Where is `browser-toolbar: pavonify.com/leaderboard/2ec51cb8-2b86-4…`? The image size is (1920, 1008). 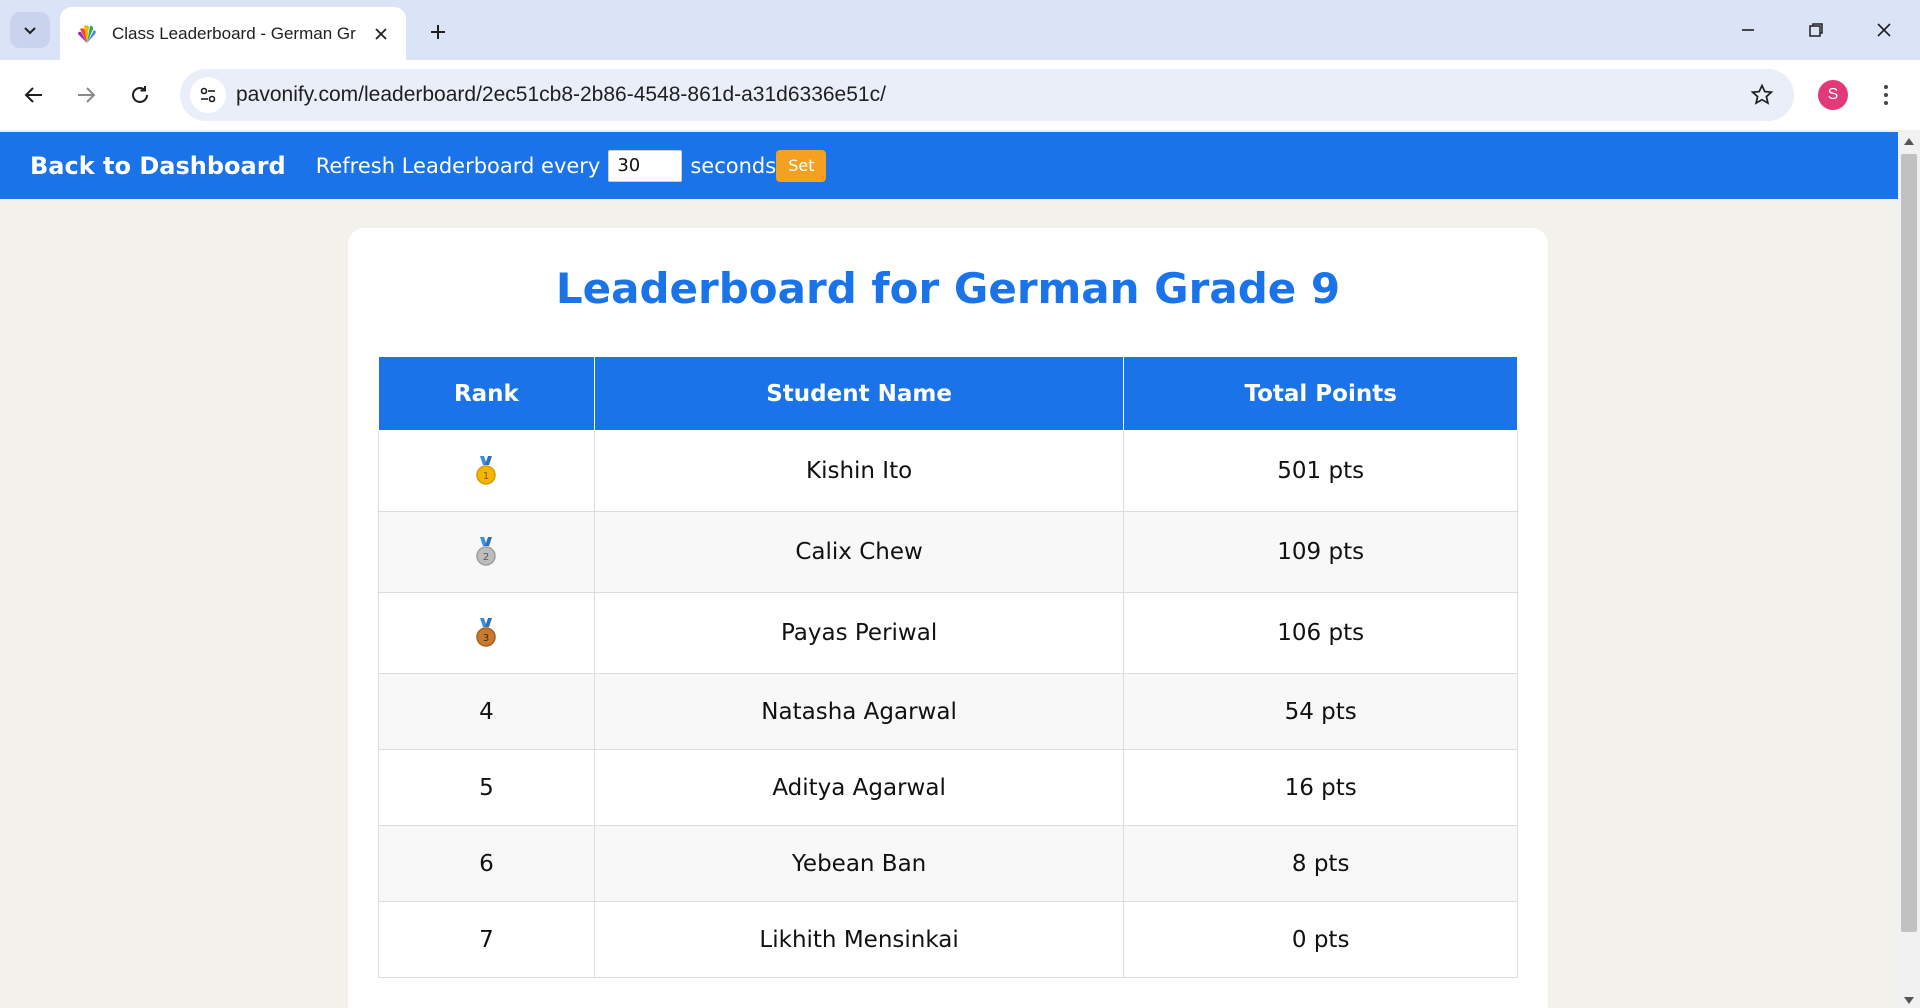
browser-toolbar: pavonify.com/leaderboard/2ec51cb8-2b86-4… is located at coordinates (960, 95).